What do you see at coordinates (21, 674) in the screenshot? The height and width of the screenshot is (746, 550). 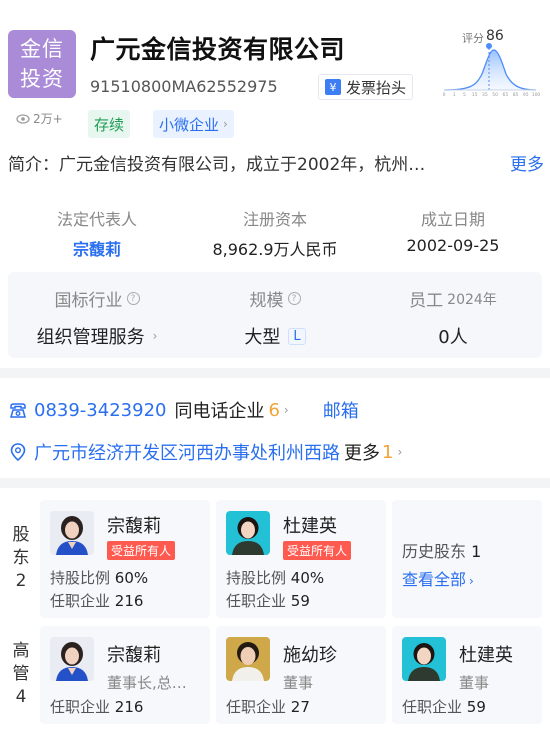 I see `side-char: 管` at bounding box center [21, 674].